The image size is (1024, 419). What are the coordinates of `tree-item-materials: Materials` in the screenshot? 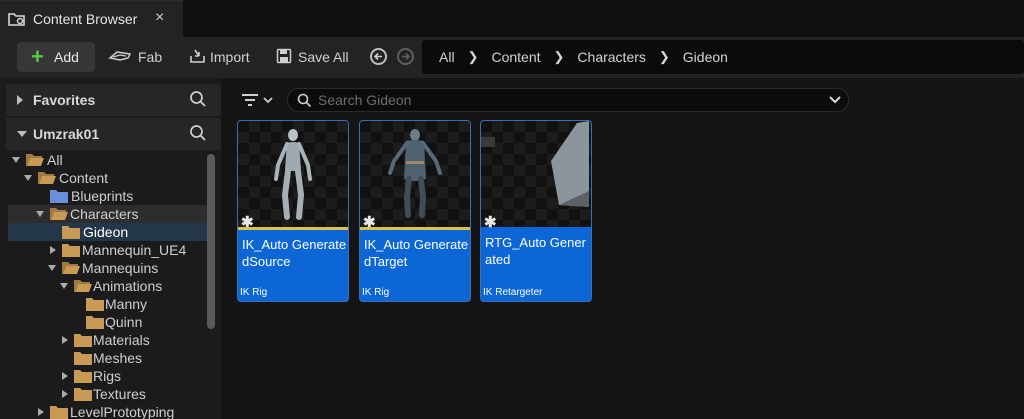 It's located at (108, 340).